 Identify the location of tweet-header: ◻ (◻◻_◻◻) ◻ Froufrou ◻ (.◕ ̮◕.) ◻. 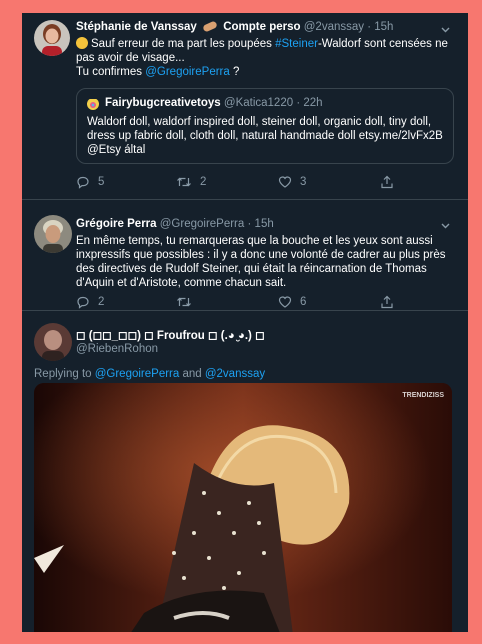
(170, 335).